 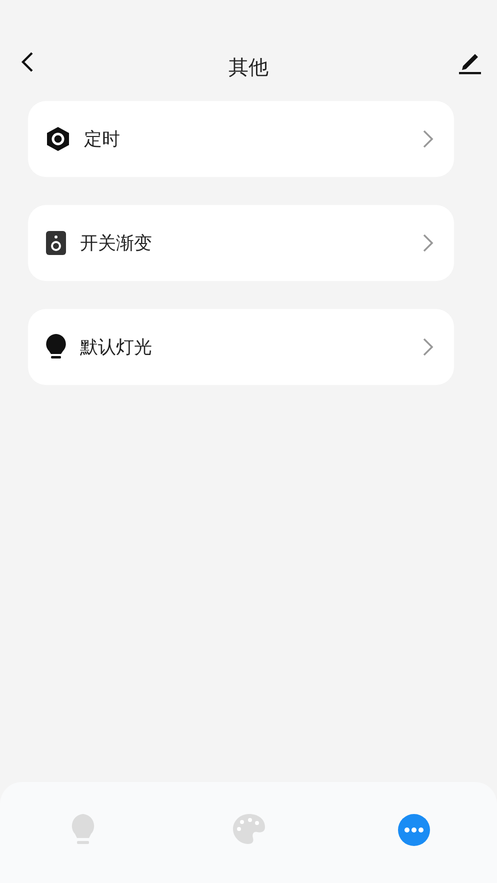 What do you see at coordinates (241, 243) in the screenshot?
I see `settings-item: 开关渐变` at bounding box center [241, 243].